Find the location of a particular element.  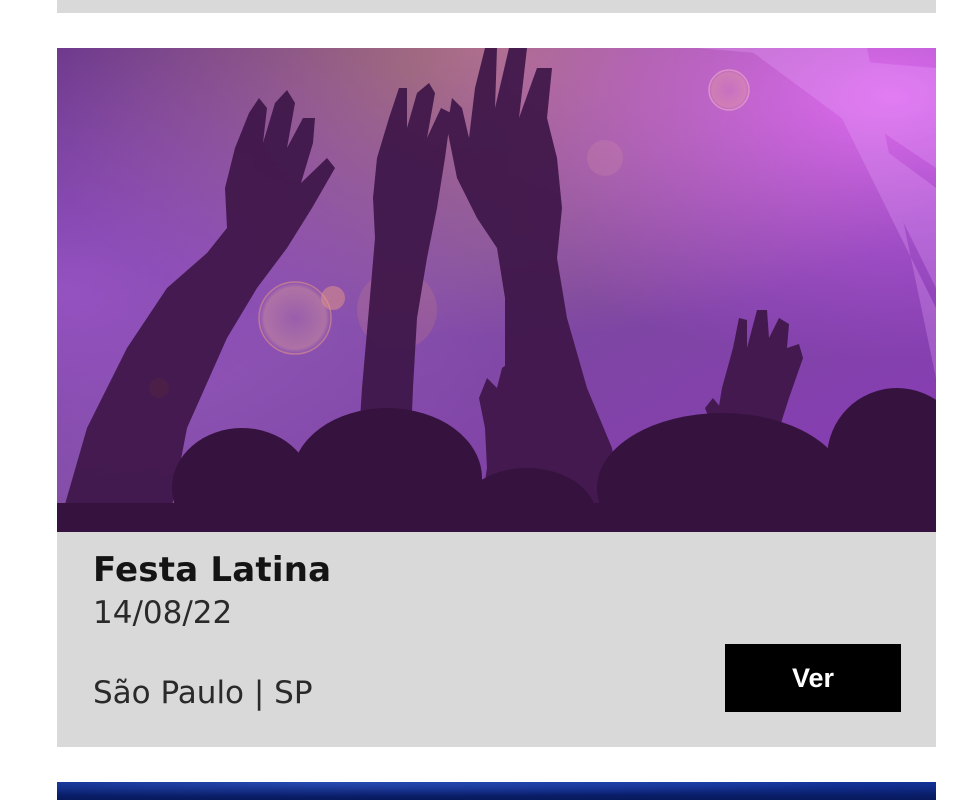

previous-event-card is located at coordinates (496, 6).